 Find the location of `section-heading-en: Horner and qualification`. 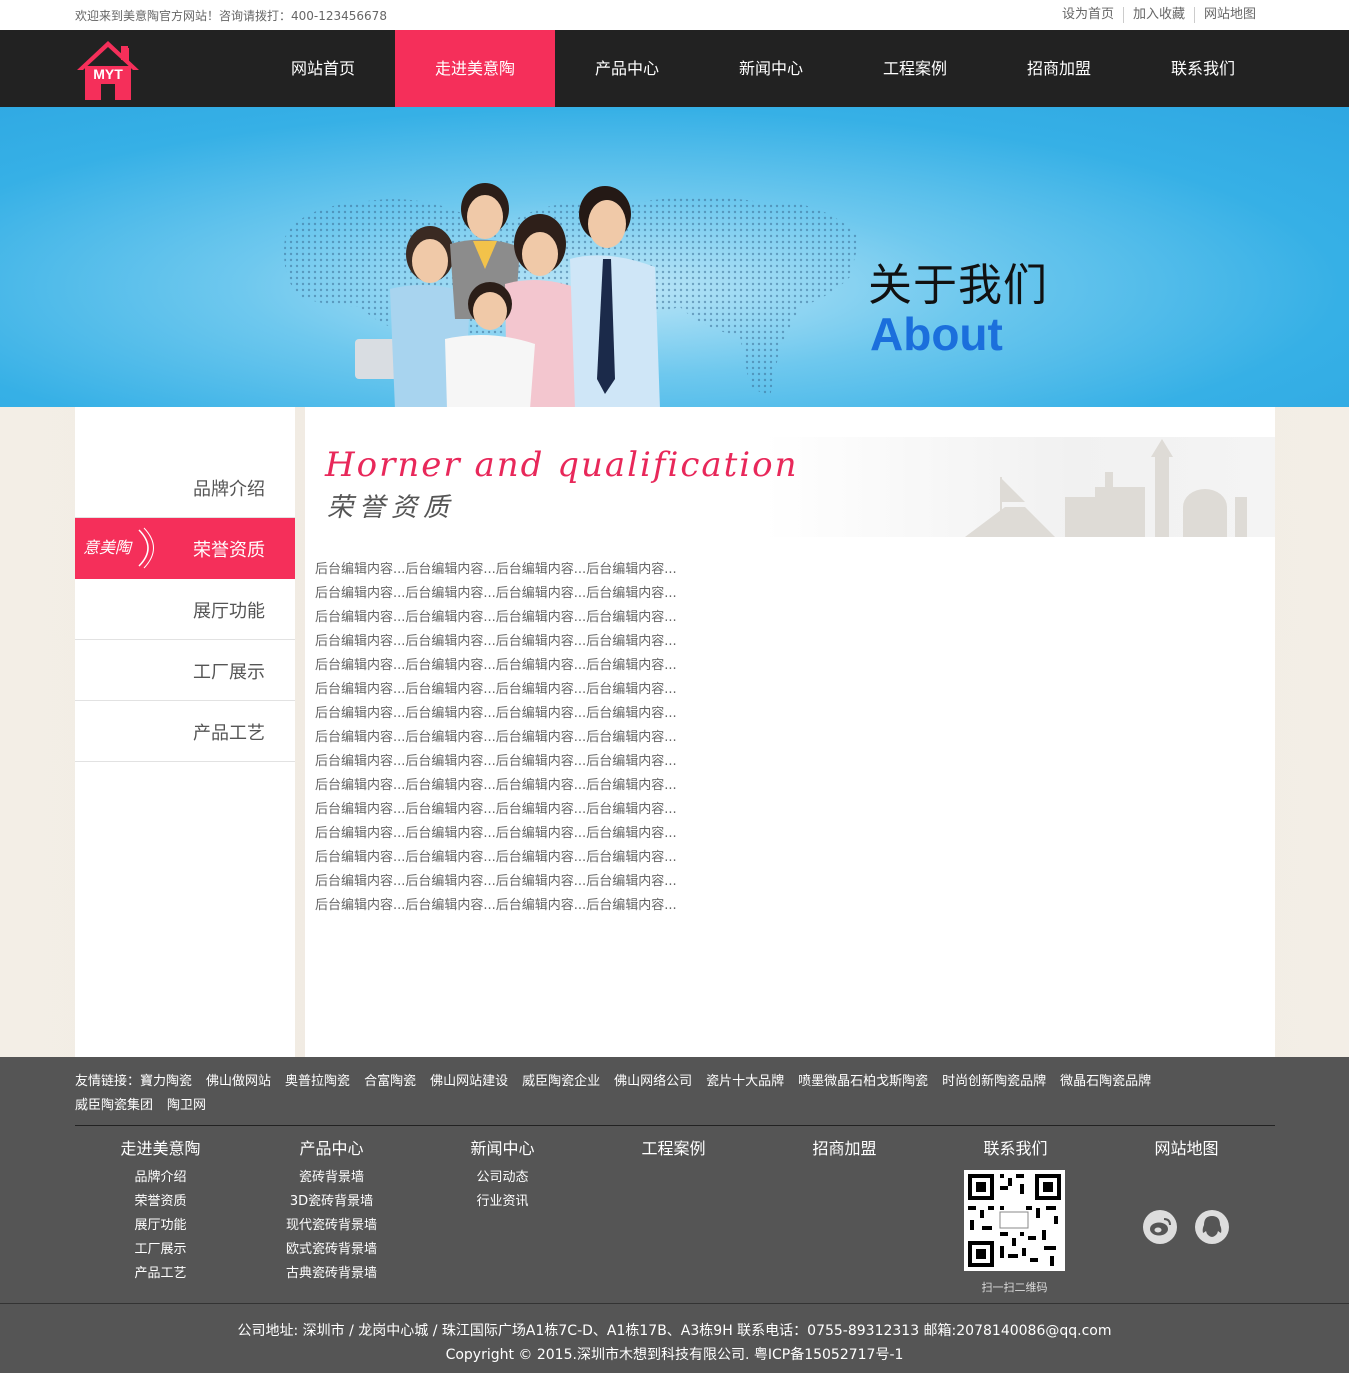

section-heading-en: Horner and qualification is located at coordinates (562, 465).